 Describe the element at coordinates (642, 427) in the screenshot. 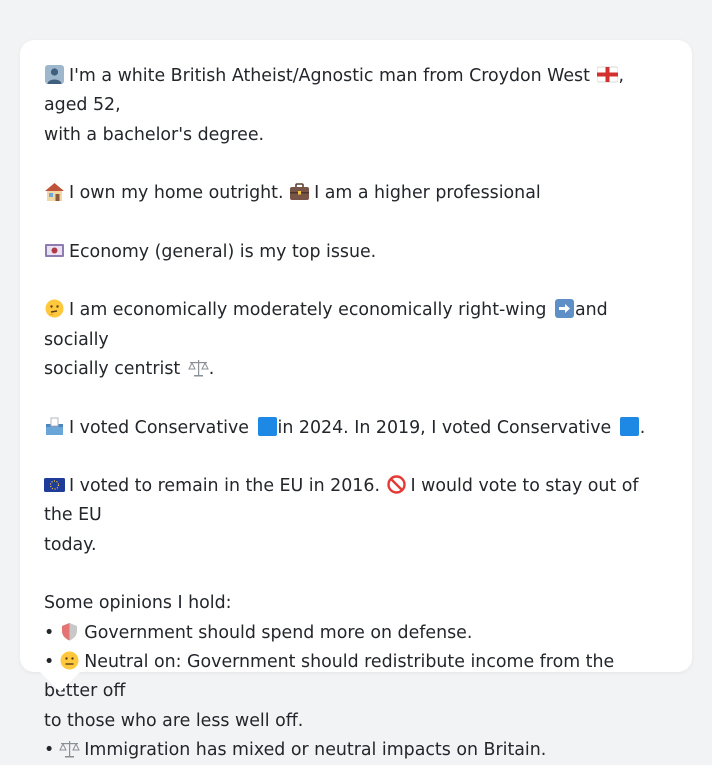

I see `vote-period: .` at that location.